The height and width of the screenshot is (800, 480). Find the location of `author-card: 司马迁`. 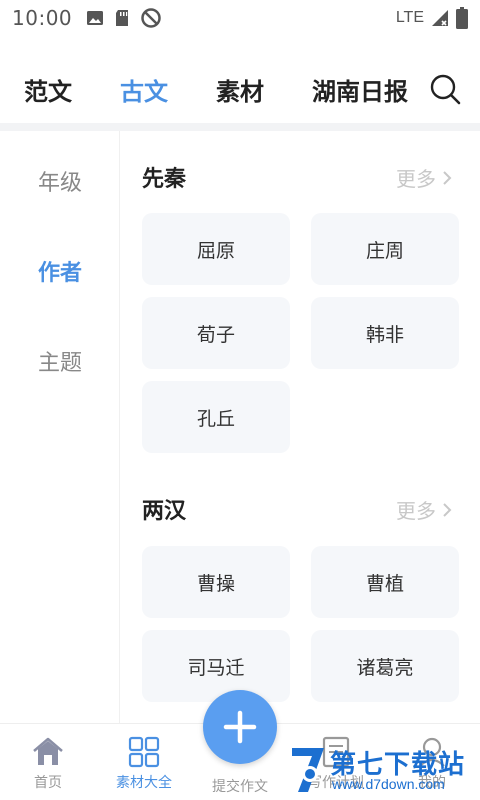

author-card: 司马迁 is located at coordinates (216, 666).